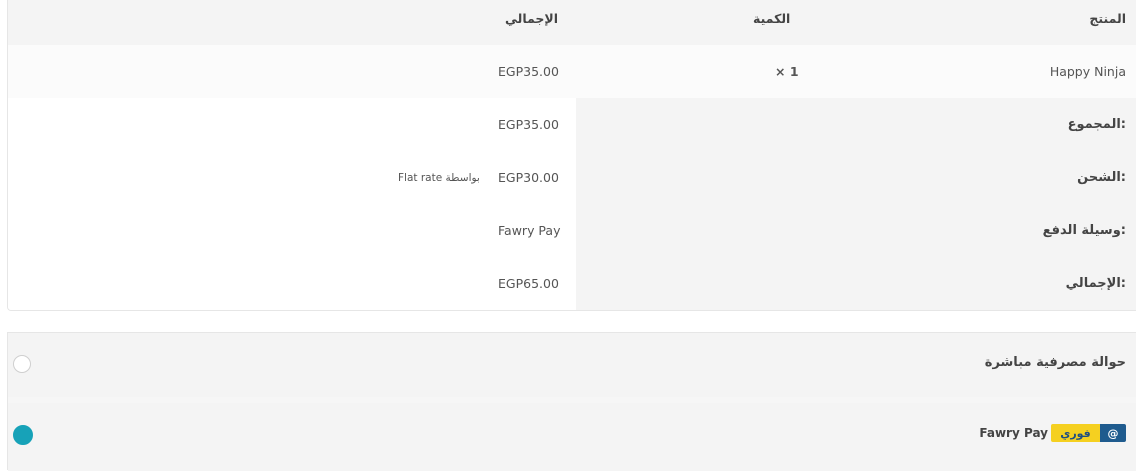 The image size is (1136, 471). What do you see at coordinates (1013, 433) in the screenshot?
I see `fawry-label: Fawry Pay` at bounding box center [1013, 433].